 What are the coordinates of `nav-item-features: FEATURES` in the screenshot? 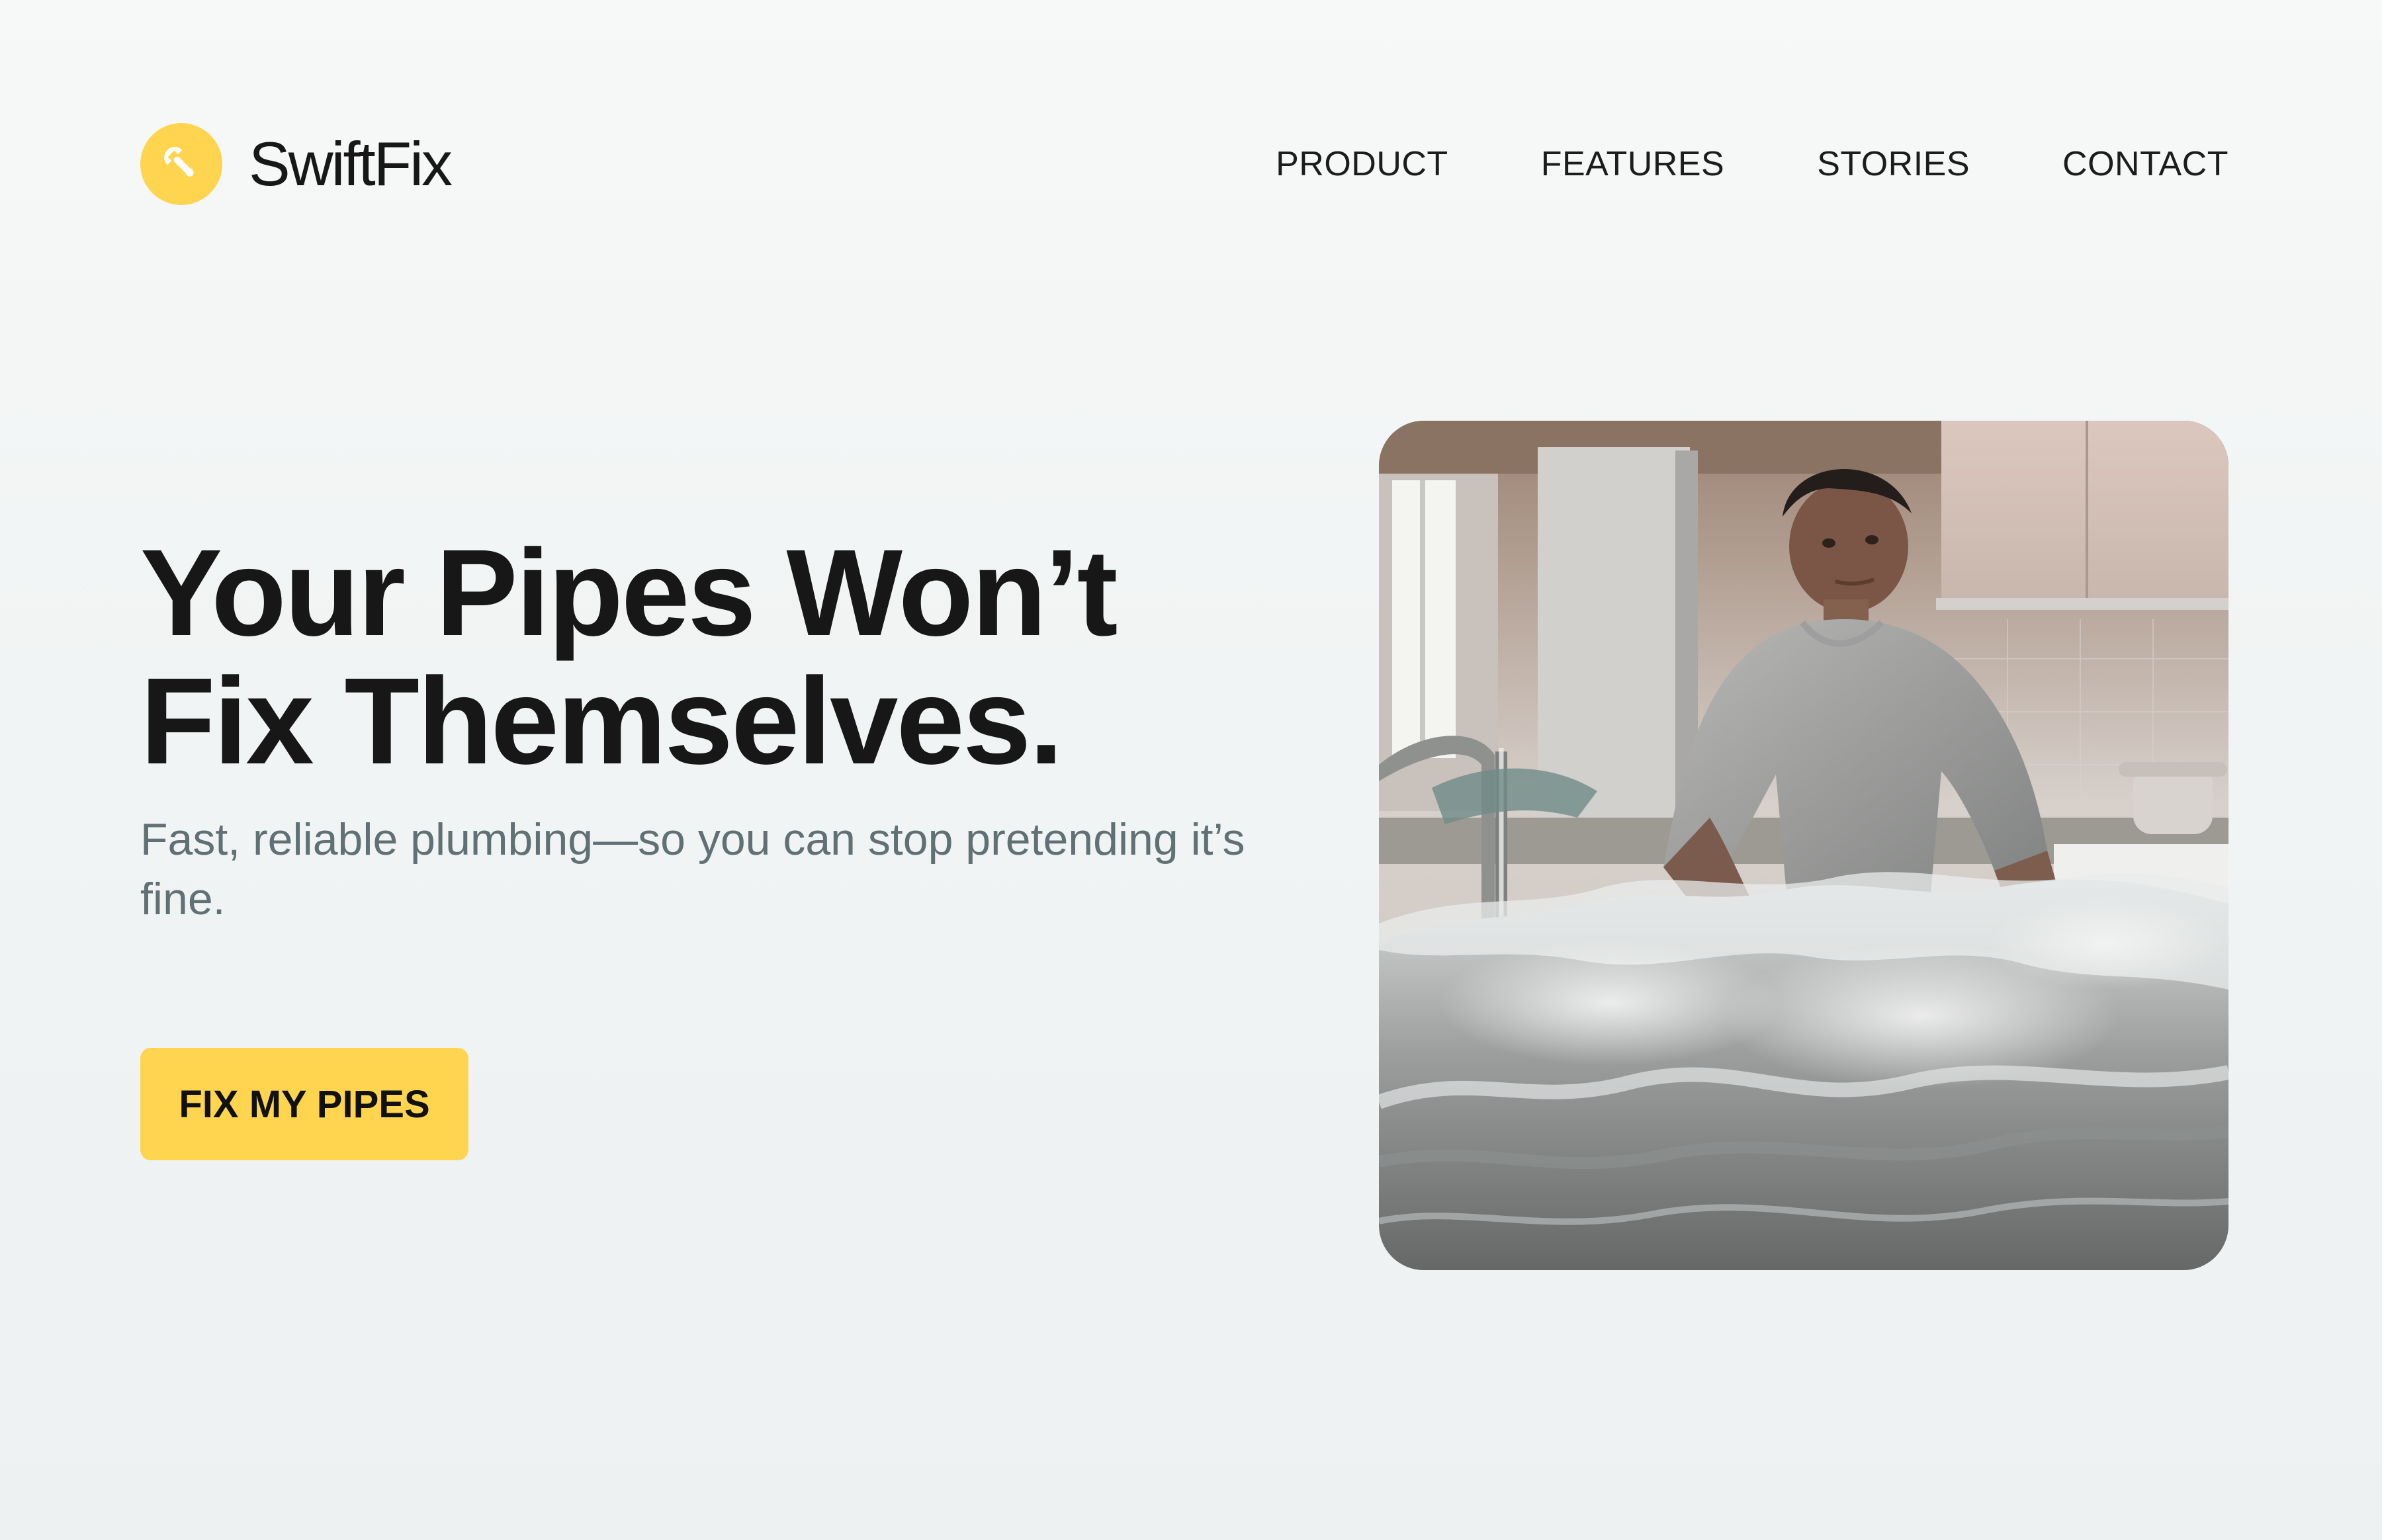 It's located at (1633, 164).